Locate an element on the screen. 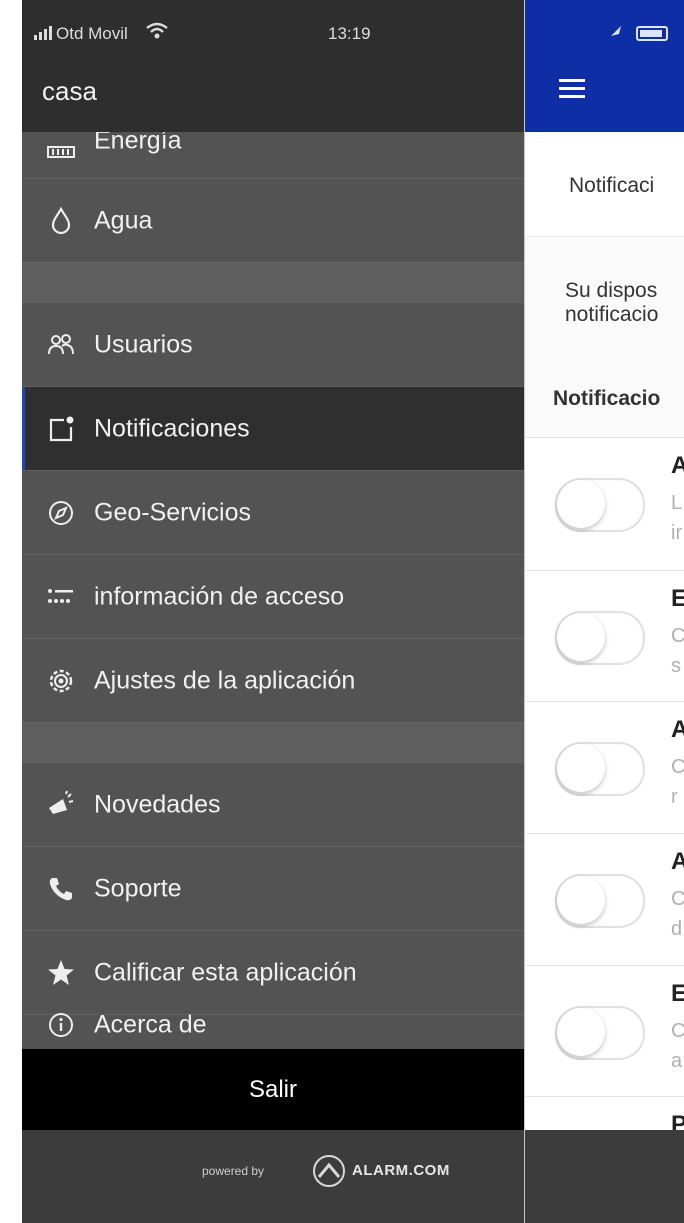  notifications-setting-row: Notificaci is located at coordinates (604, 184).